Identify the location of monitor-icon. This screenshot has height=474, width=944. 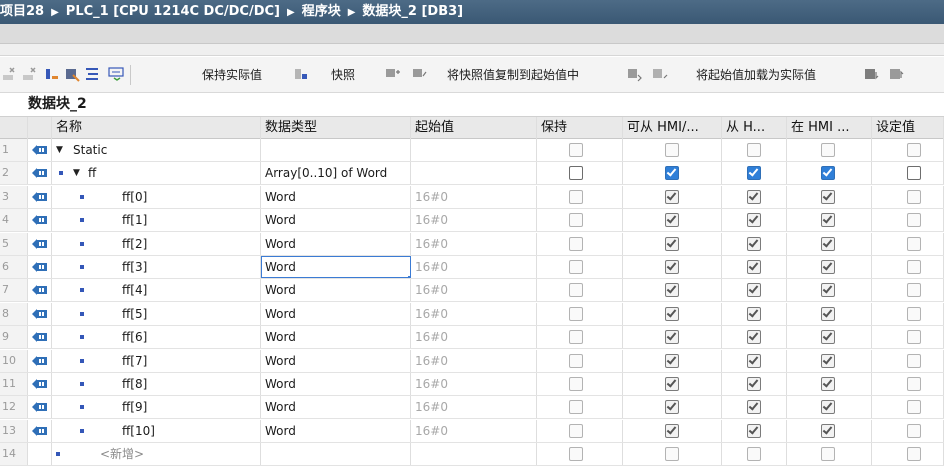
(116, 74).